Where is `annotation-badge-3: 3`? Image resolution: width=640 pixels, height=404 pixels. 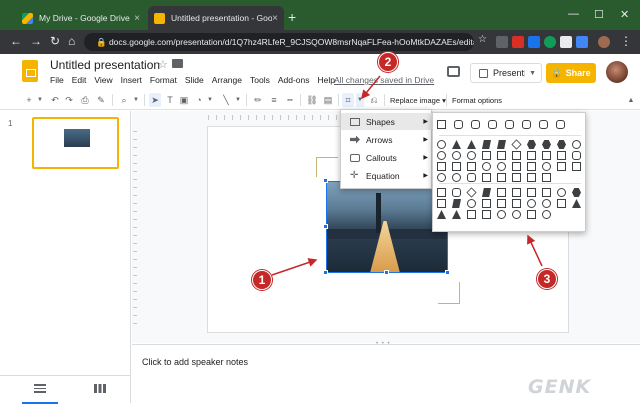 annotation-badge-3: 3 is located at coordinates (547, 279).